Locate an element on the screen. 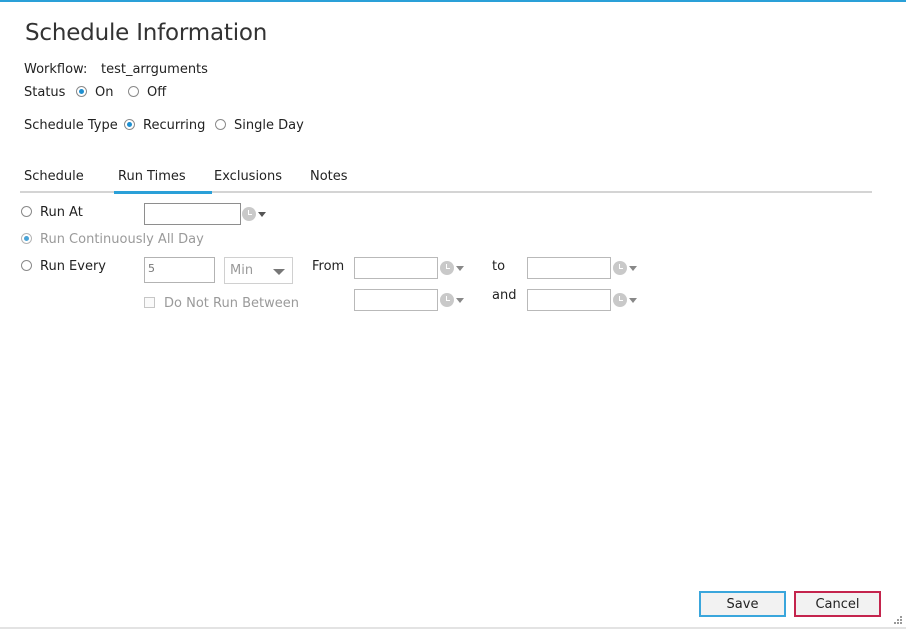 This screenshot has width=906, height=629. status-off-radio is located at coordinates (133, 91).